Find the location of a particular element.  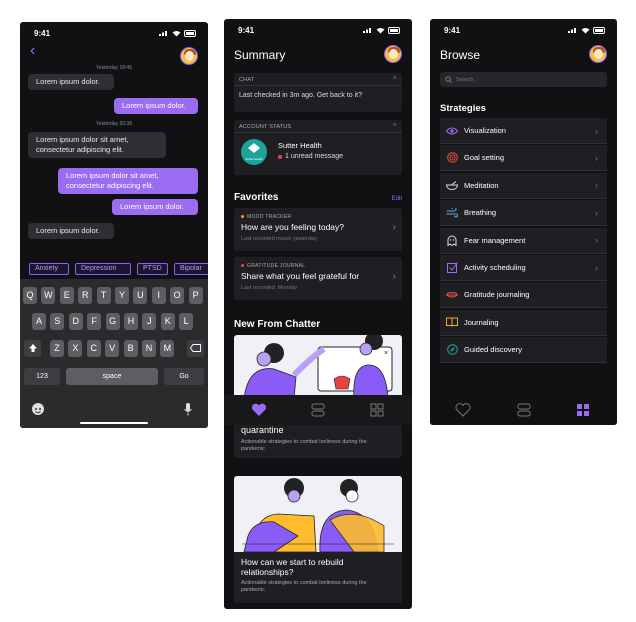

edit-button: Edit is located at coordinates (397, 199).